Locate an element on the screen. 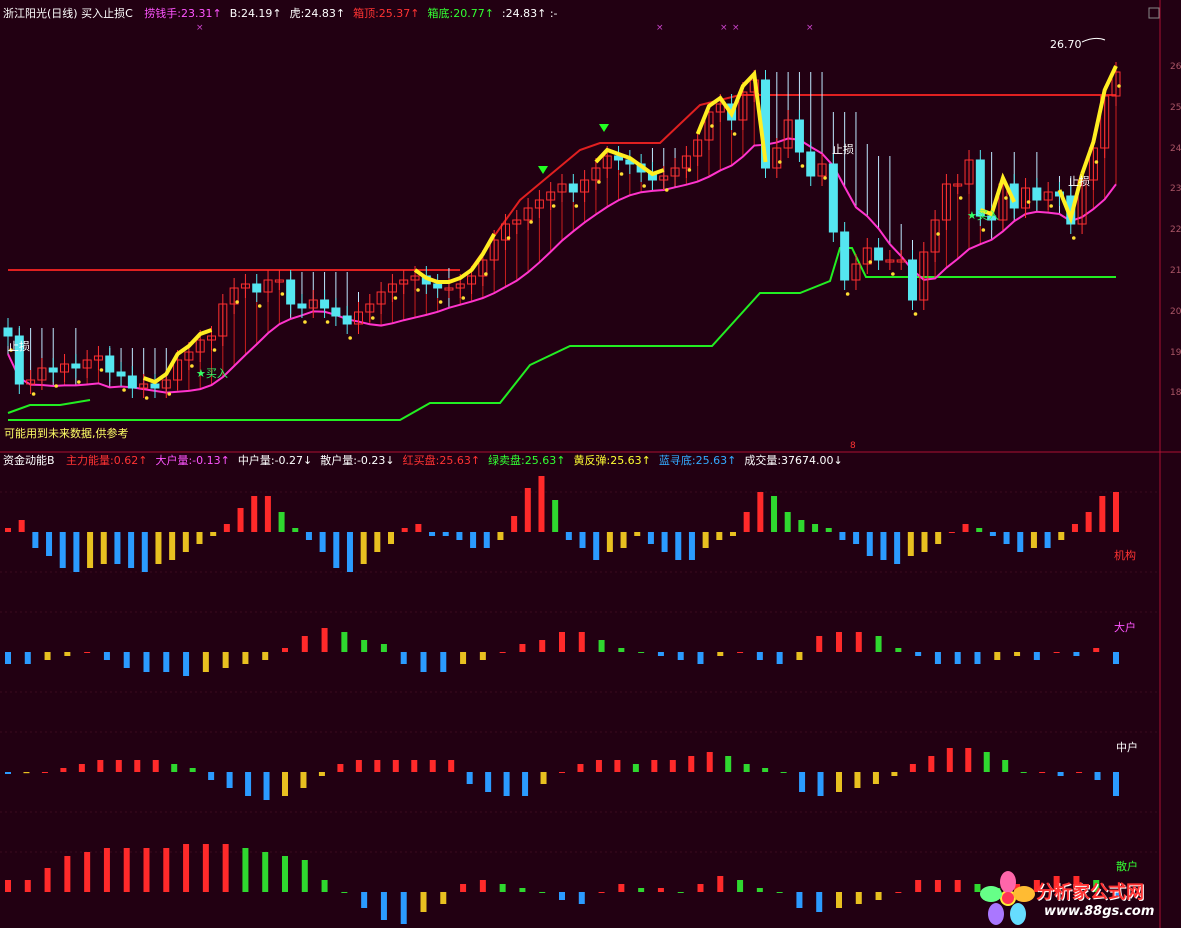  top-extra: :- is located at coordinates (553, 13).